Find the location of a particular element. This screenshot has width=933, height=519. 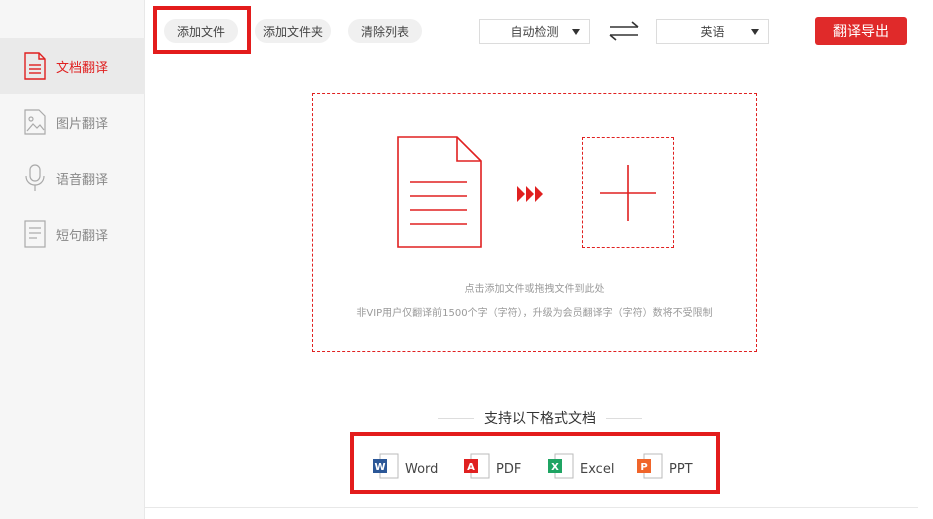

sidebar-item-voice-translate: 语音翻译 is located at coordinates (72, 178).